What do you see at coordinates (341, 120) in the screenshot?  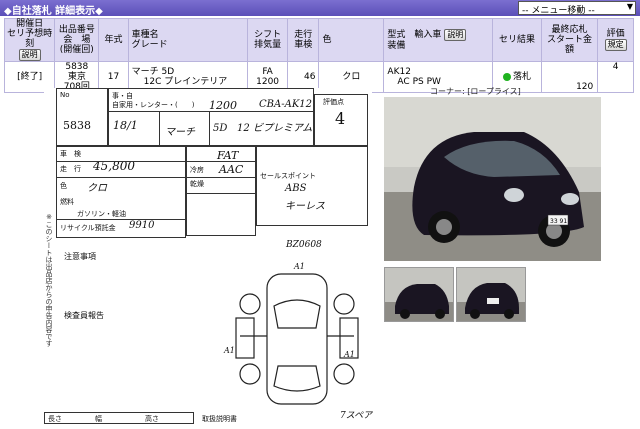 I see `sheet-score-box: 評価点 4` at bounding box center [341, 120].